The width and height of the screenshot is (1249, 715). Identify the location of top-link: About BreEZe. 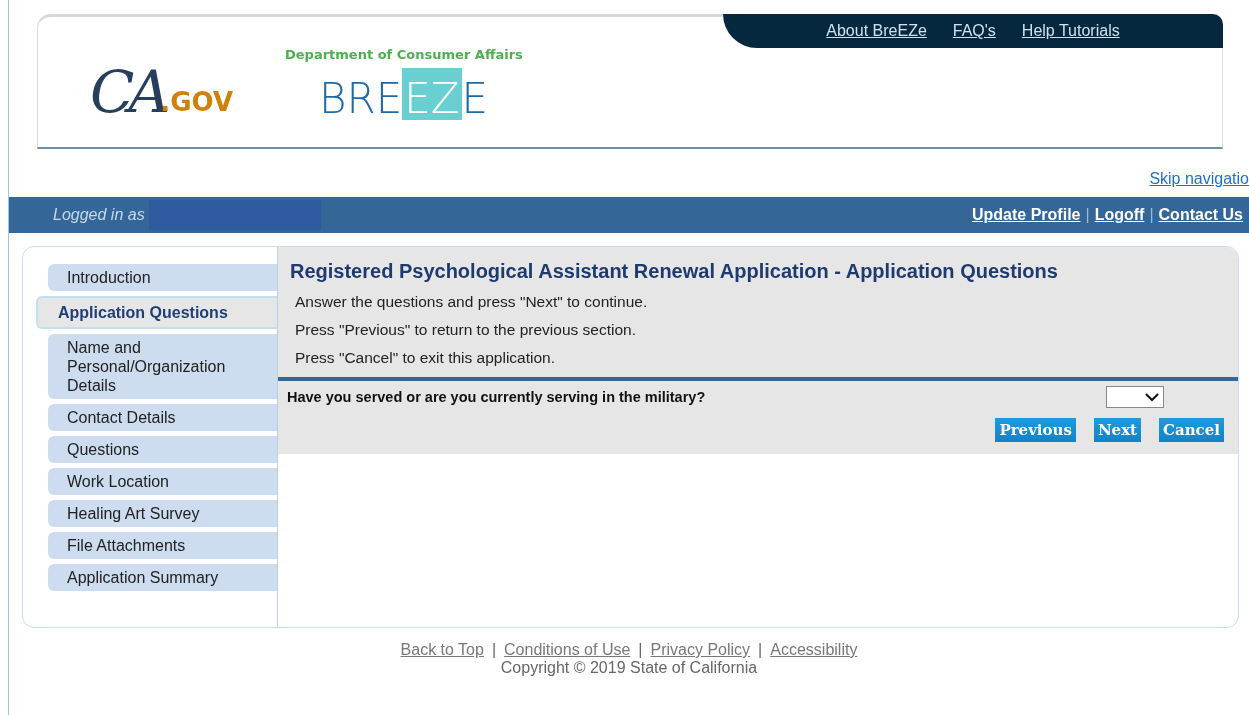
(876, 31).